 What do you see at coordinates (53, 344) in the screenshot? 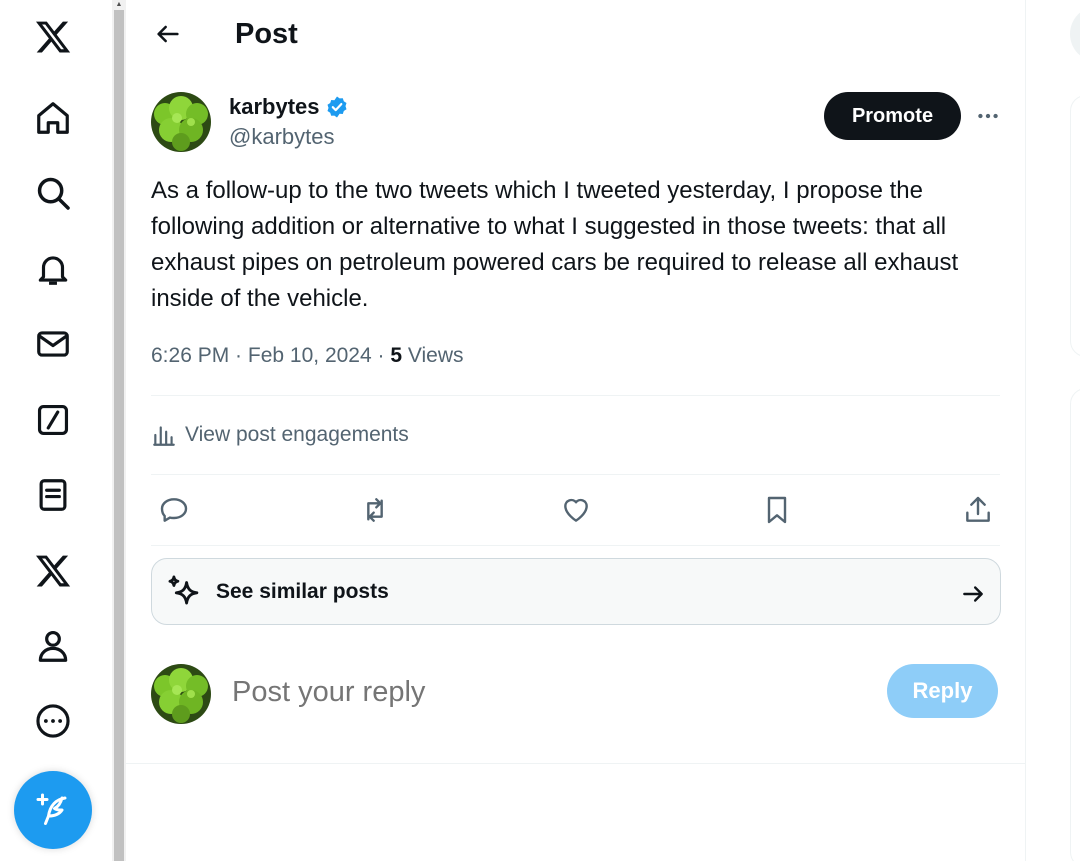
I see `mail-icon` at bounding box center [53, 344].